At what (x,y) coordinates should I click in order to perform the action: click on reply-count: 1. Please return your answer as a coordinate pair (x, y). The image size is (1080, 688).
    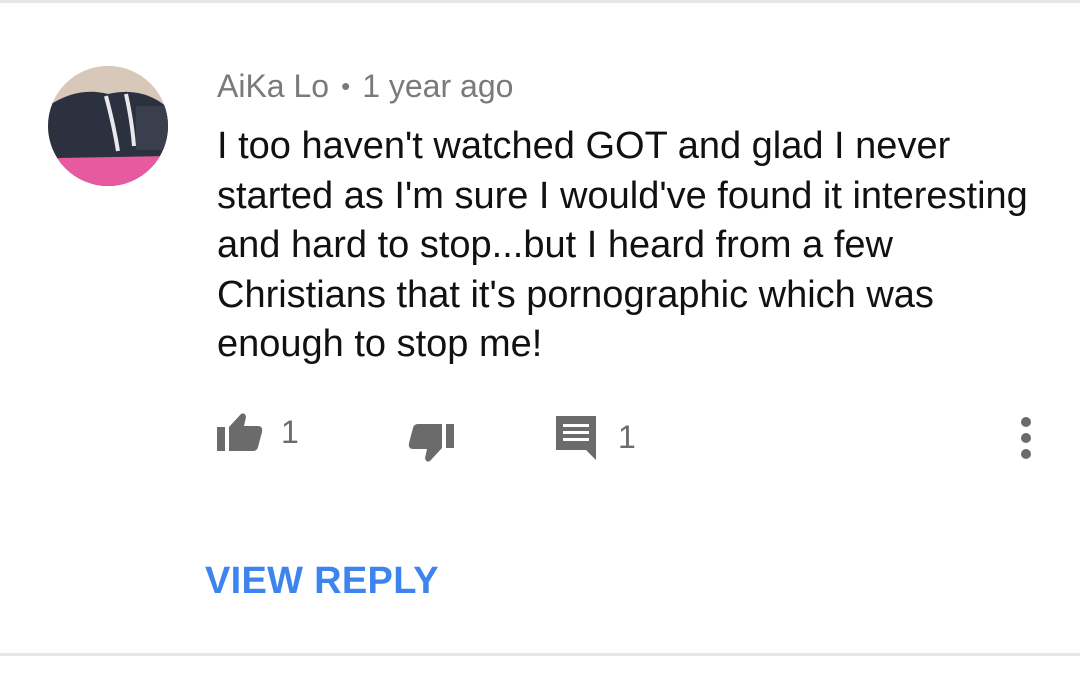
    Looking at the image, I should click on (627, 437).